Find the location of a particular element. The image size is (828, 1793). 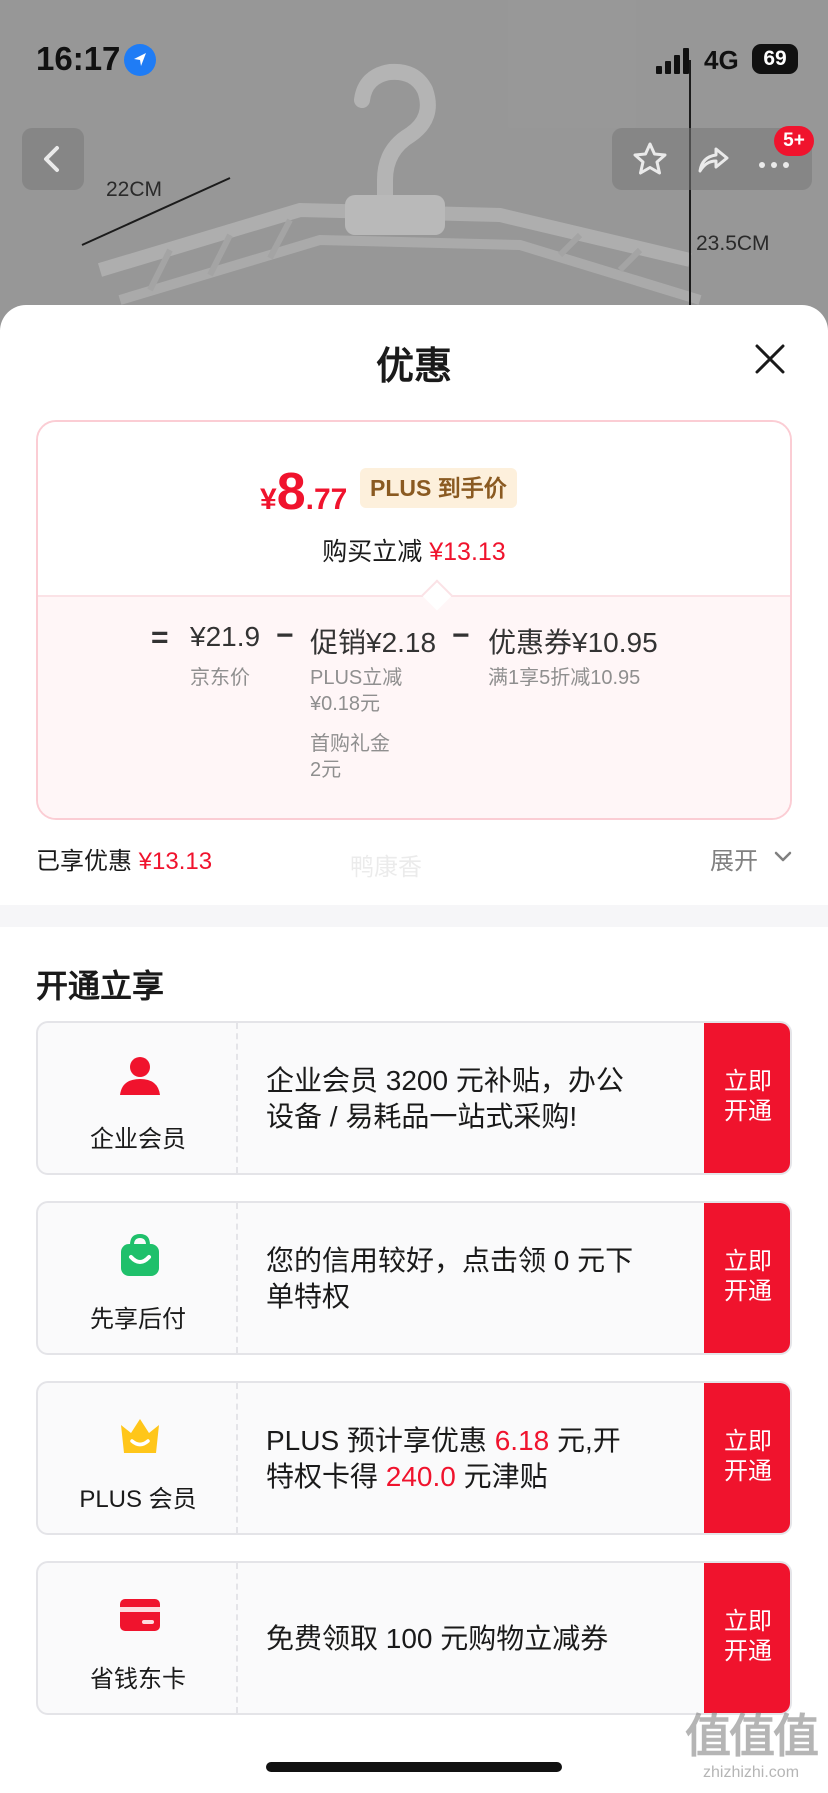

buy-reduce-amount: ¥13.13 is located at coordinates (467, 552).